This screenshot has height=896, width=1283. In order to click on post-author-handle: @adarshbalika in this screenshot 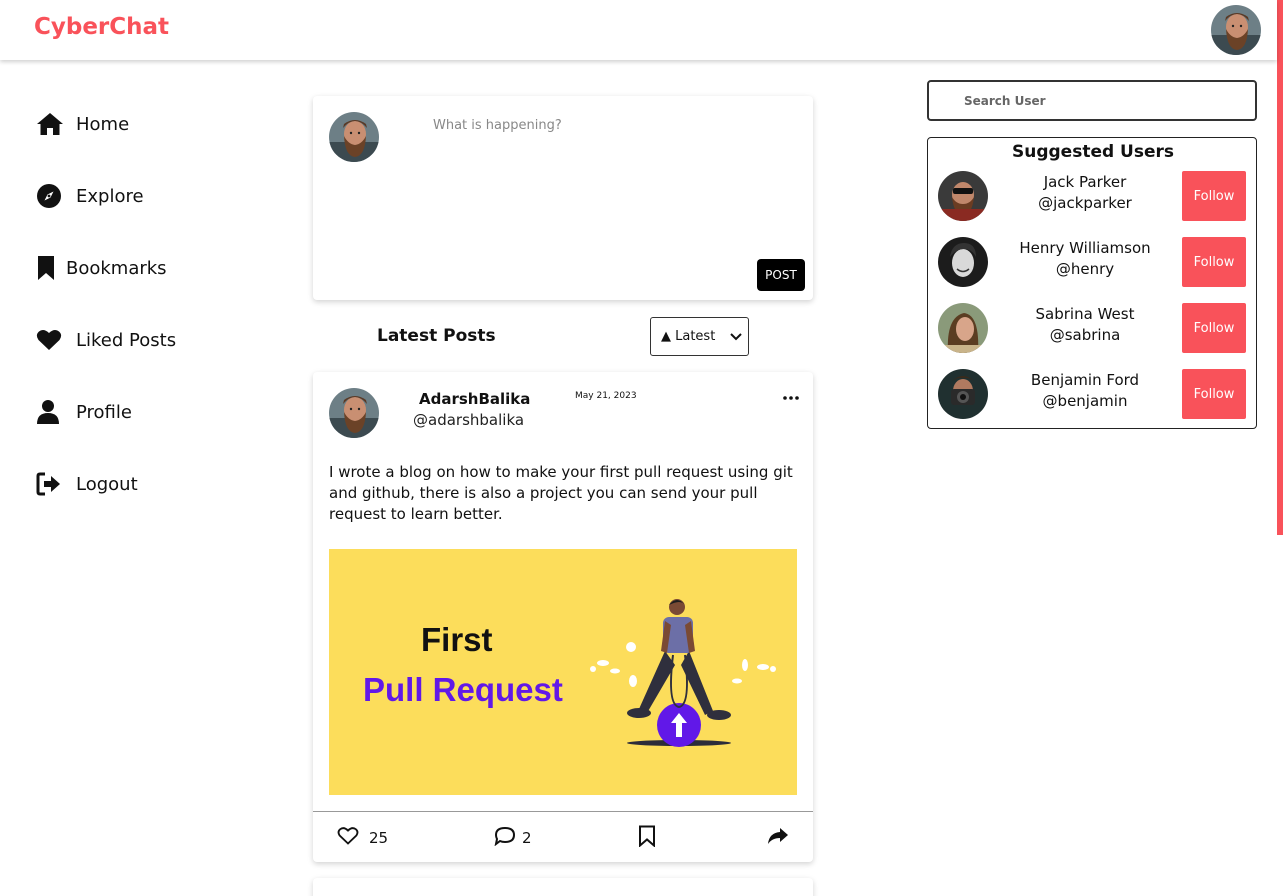, I will do `click(469, 420)`.